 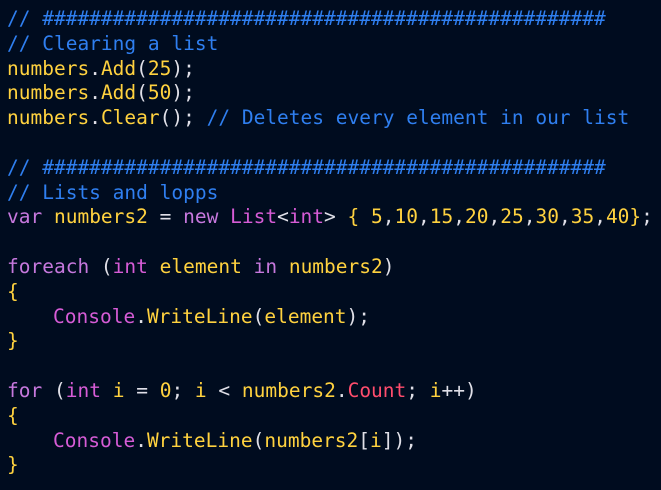 I want to click on code-token: Clear, so click(x=130, y=118).